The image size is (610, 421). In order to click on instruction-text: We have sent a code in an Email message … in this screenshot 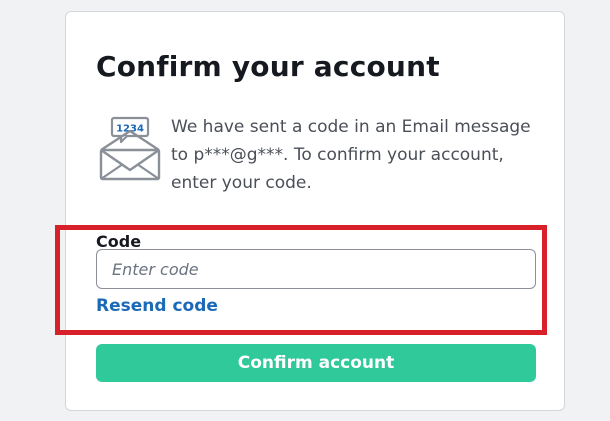, I will do `click(351, 155)`.